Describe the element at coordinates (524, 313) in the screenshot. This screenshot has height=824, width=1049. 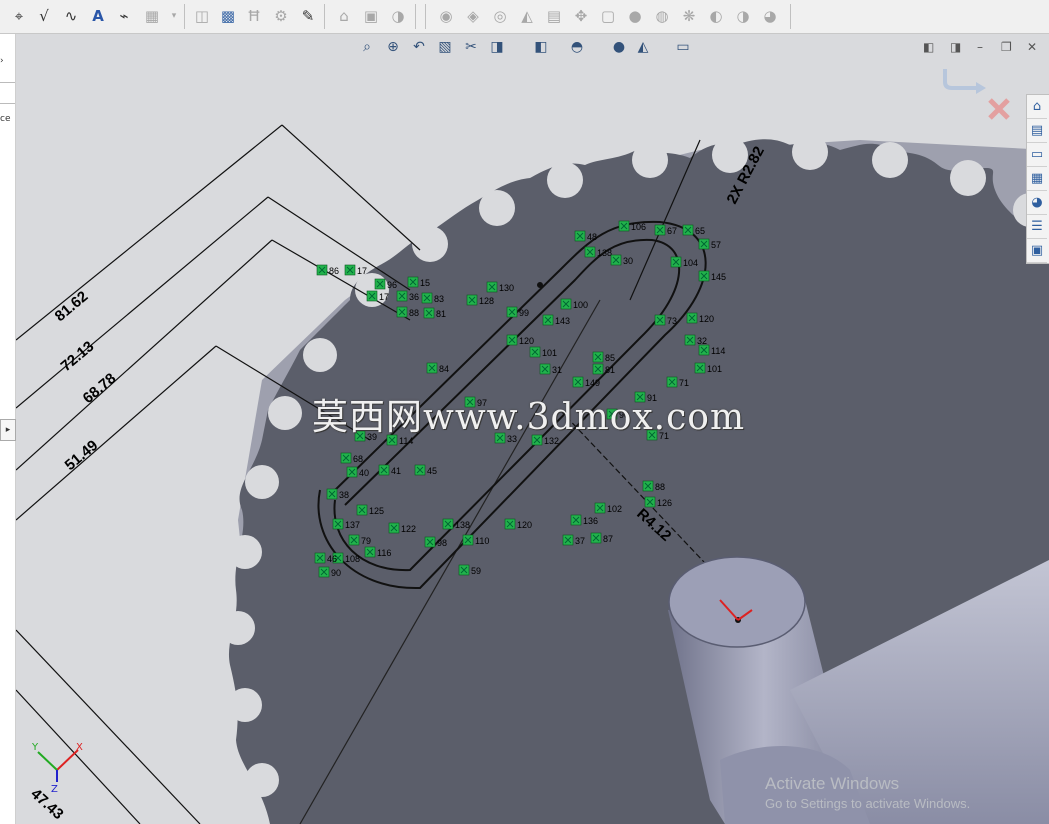
I see `relation-index: 99` at that location.